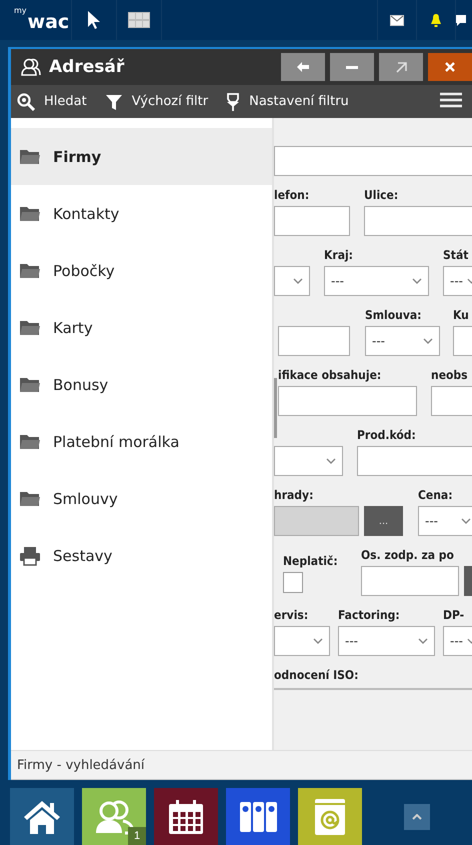 The width and height of the screenshot is (472, 845). Describe the element at coordinates (141, 384) in the screenshot. I see `sidebar-item: Bonusy` at that location.